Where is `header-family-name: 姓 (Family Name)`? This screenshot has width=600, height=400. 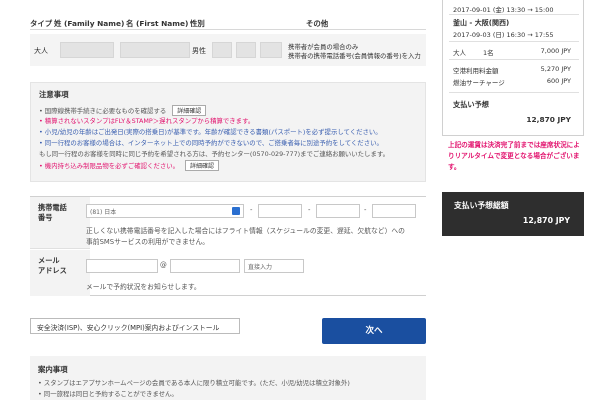
header-family-name: 姓 (Family Name) is located at coordinates (89, 23).